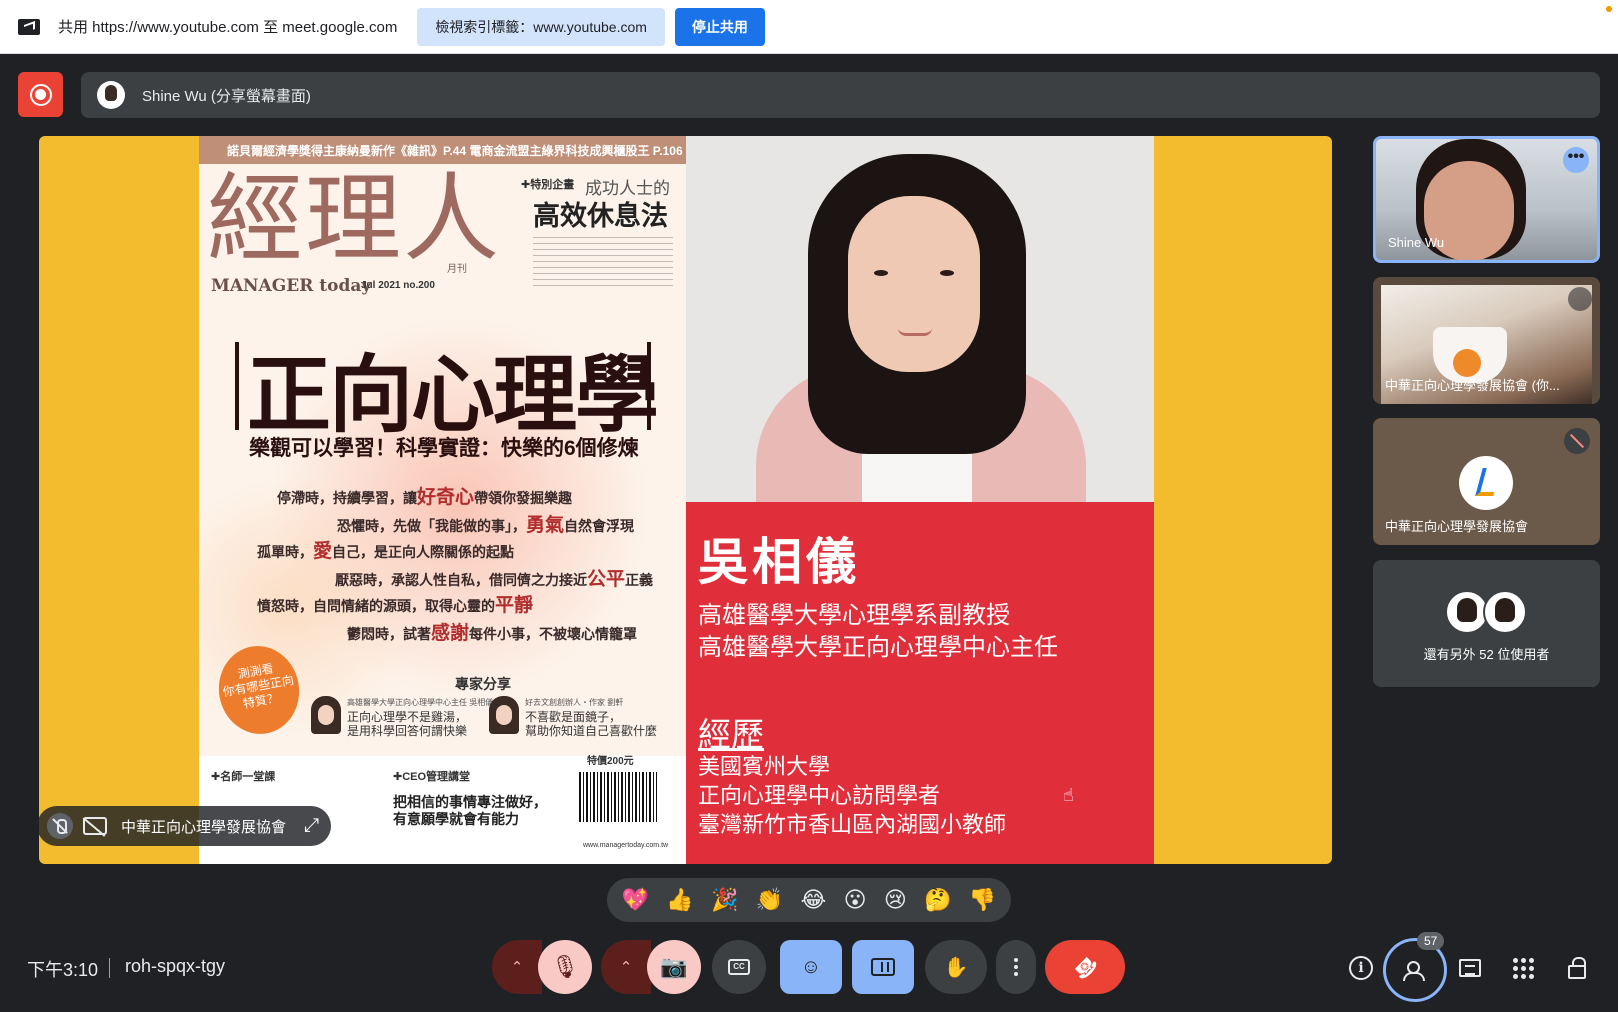 The height and width of the screenshot is (1012, 1618). I want to click on reaction-party-icon: 🎉, so click(724, 900).